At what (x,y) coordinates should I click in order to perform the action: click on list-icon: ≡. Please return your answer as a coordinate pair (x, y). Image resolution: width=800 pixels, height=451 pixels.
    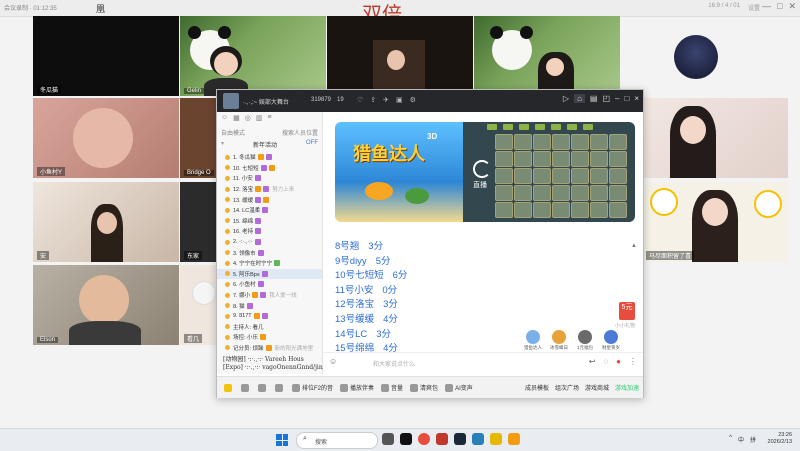
    Looking at the image, I should click on (270, 120).